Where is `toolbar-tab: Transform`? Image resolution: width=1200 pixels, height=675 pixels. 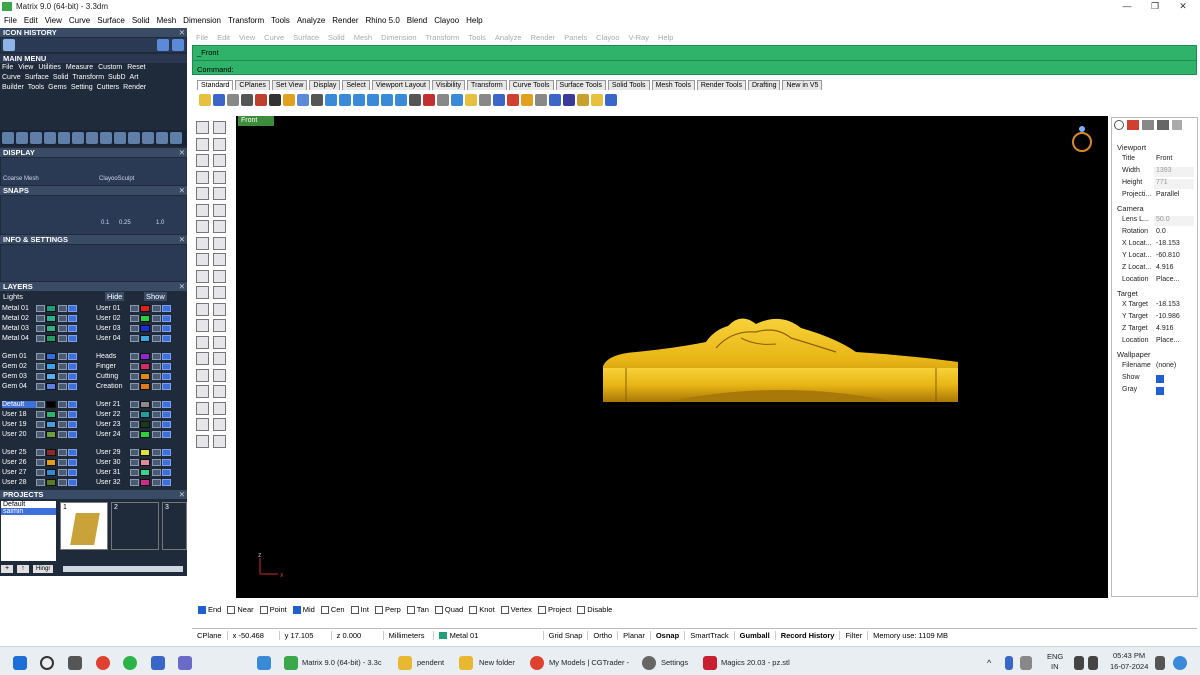
toolbar-tab: Transform is located at coordinates (487, 85).